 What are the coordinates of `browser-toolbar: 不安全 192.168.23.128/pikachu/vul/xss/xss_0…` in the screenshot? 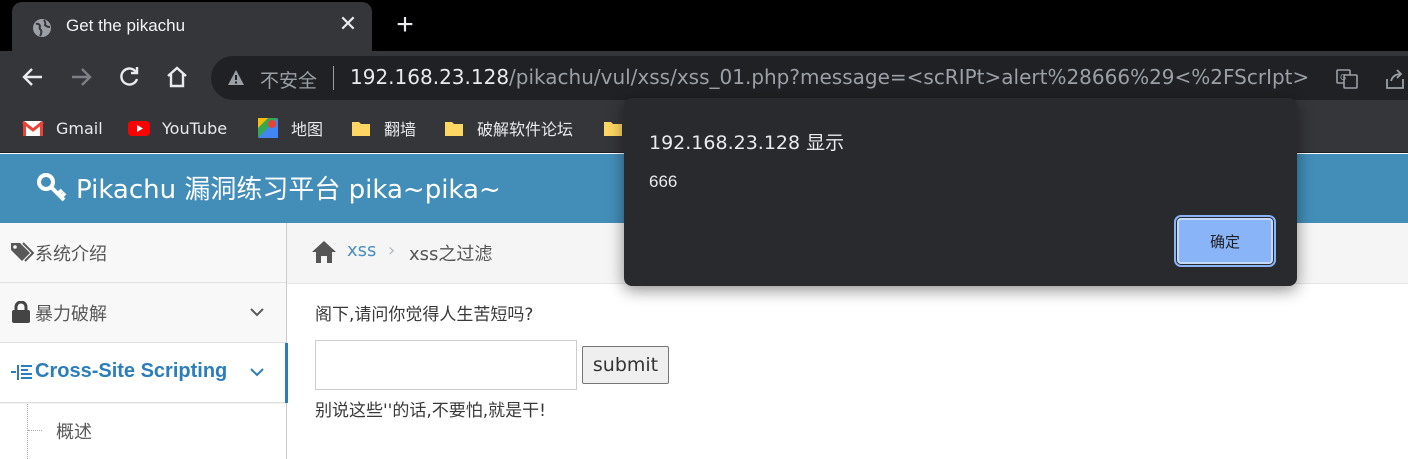 It's located at (704, 77).